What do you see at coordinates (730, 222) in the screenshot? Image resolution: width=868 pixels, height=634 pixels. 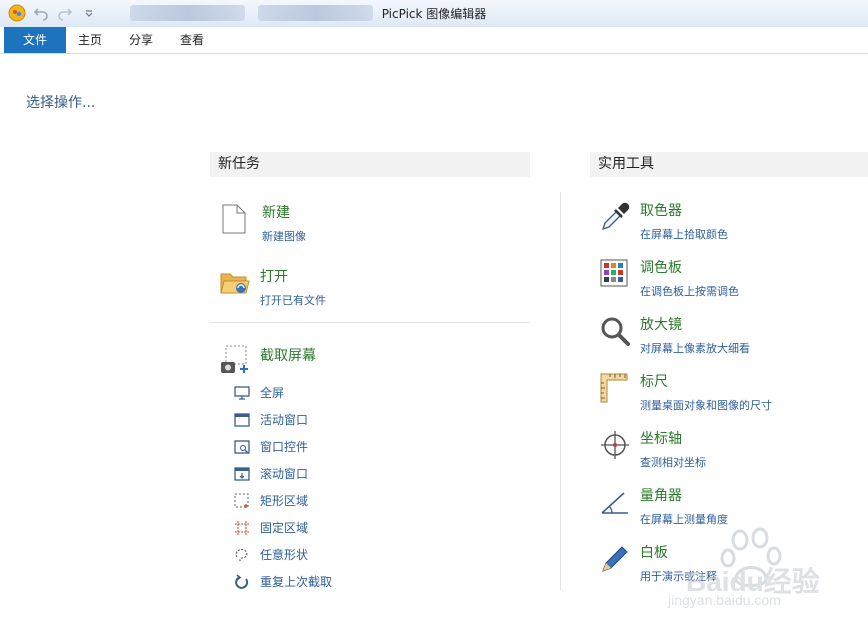 I see `tool-color-picker: 取色器 在屏幕上拾取颜色` at bounding box center [730, 222].